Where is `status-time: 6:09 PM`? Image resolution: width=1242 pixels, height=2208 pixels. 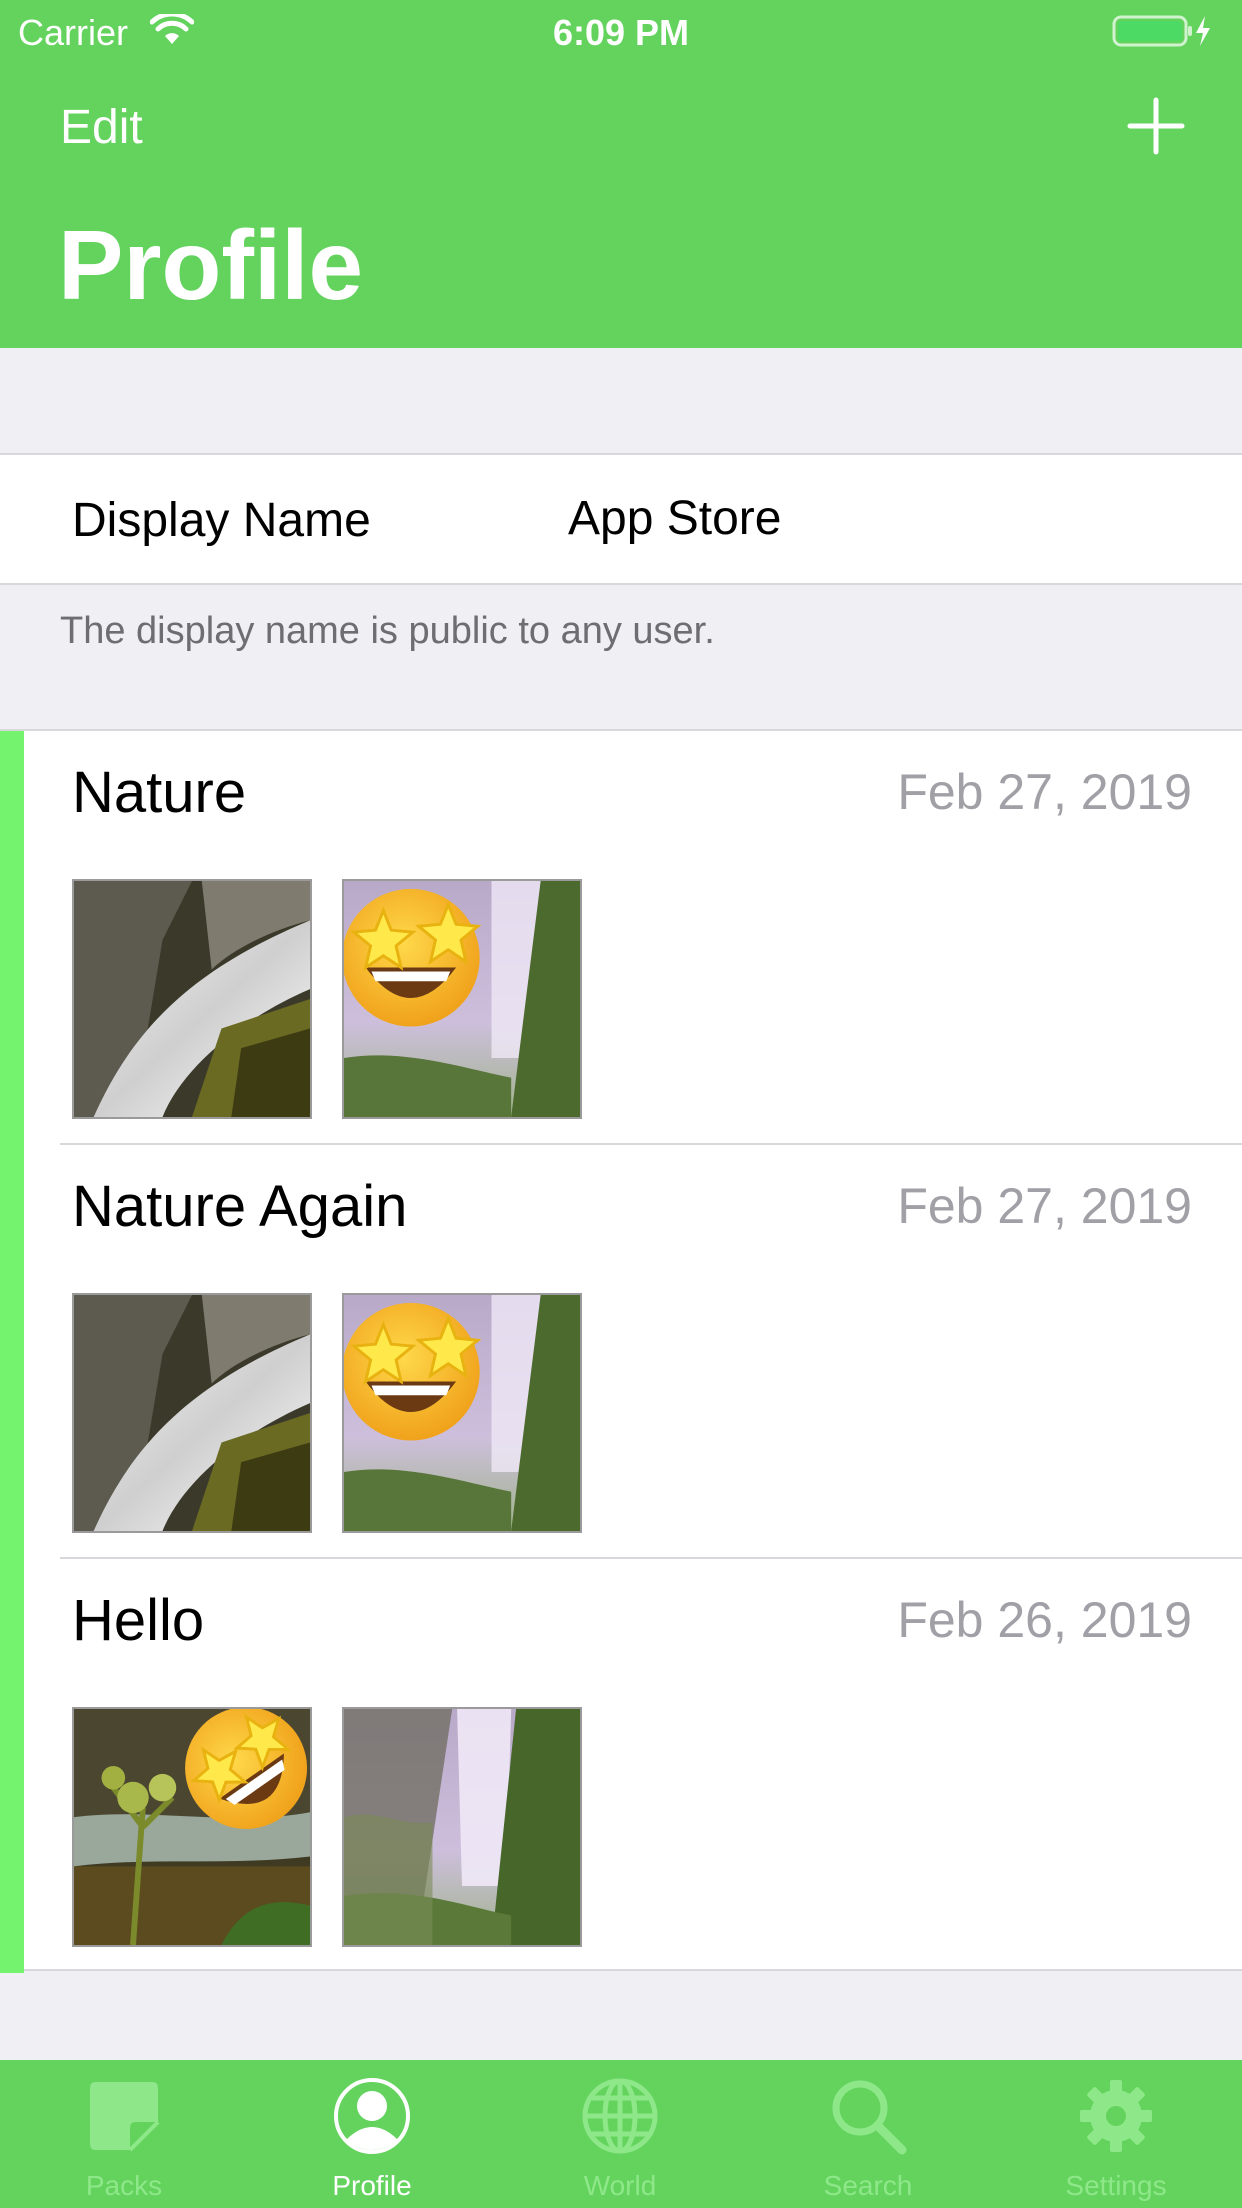 status-time: 6:09 PM is located at coordinates (621, 32).